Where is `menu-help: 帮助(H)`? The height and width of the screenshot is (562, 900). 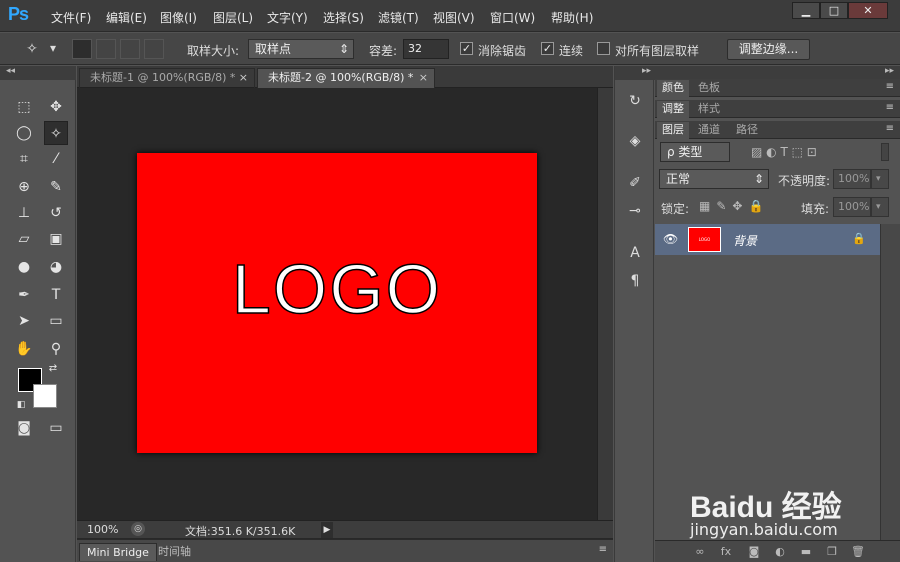 menu-help: 帮助(H) is located at coordinates (572, 17).